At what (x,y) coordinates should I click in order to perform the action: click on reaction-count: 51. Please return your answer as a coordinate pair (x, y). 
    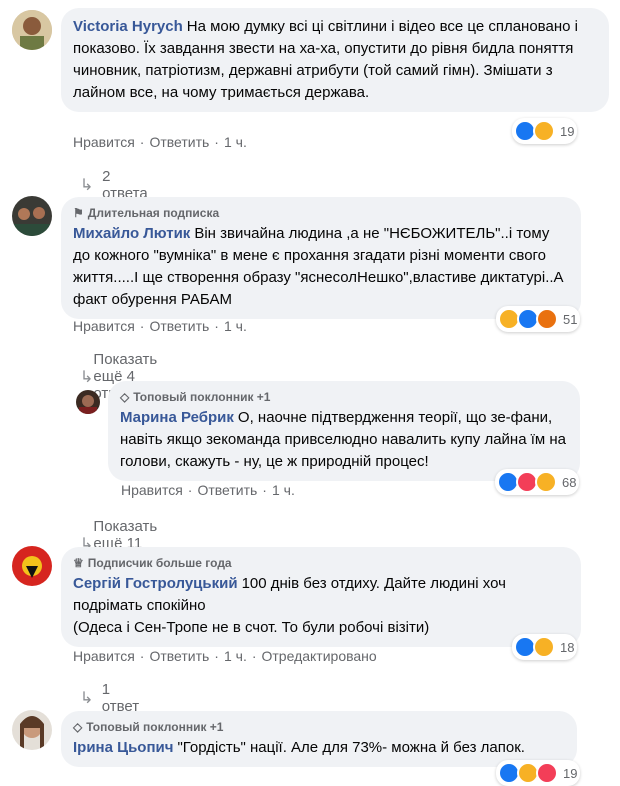
    Looking at the image, I should click on (570, 319).